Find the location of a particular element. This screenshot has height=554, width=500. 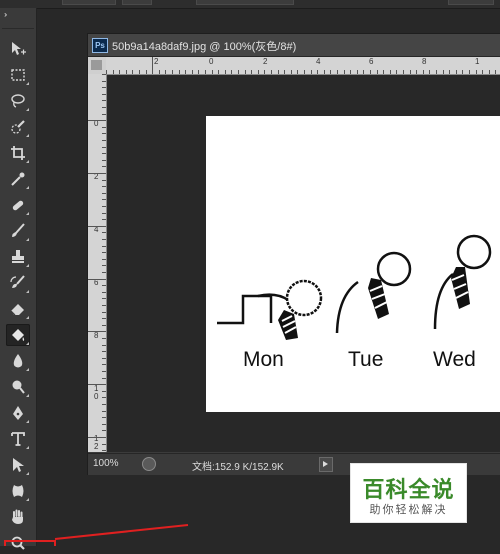

panel-divider is located at coordinates (18, 28).